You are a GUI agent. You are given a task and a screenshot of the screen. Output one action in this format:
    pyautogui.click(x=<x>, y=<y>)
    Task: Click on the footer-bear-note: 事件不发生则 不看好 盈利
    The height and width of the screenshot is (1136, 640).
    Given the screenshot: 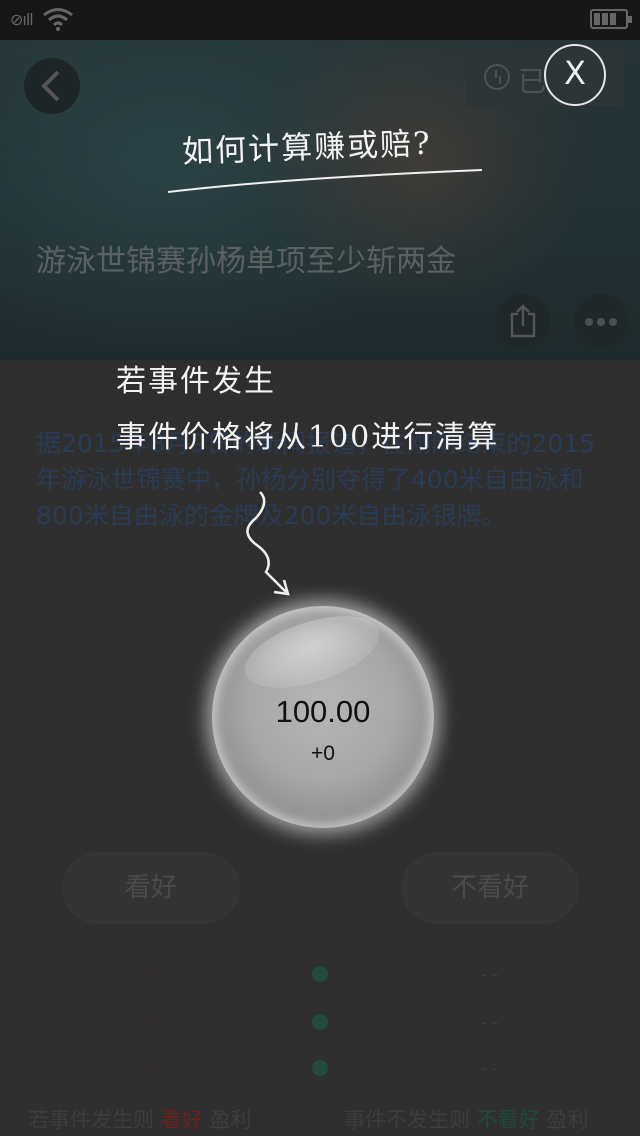 What is the action you would take?
    pyautogui.click(x=466, y=1120)
    